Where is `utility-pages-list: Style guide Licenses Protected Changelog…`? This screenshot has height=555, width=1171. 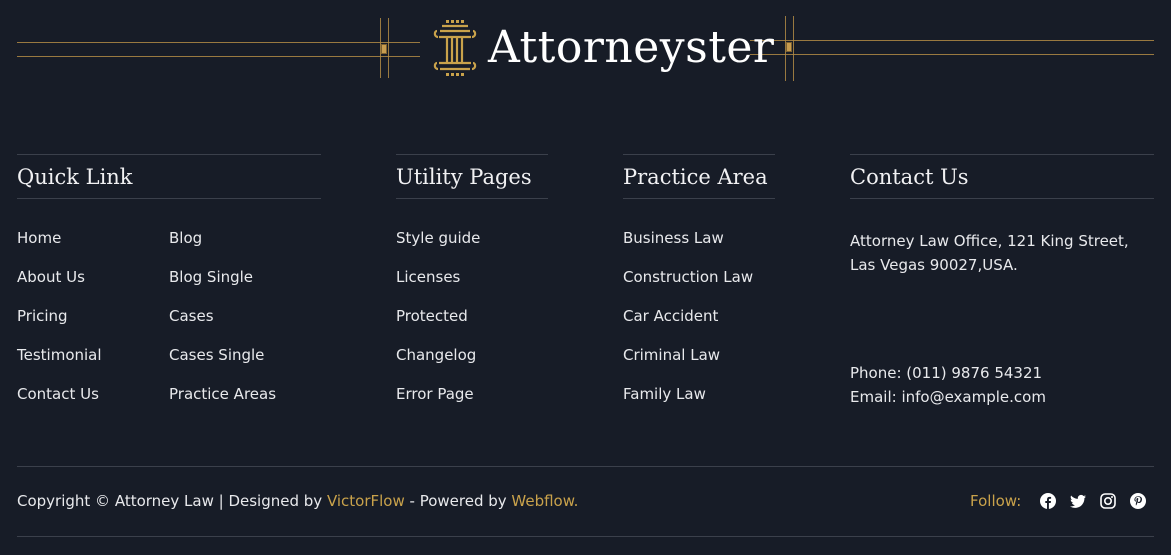
utility-pages-list: Style guide Licenses Protected Changelog… is located at coordinates (472, 327).